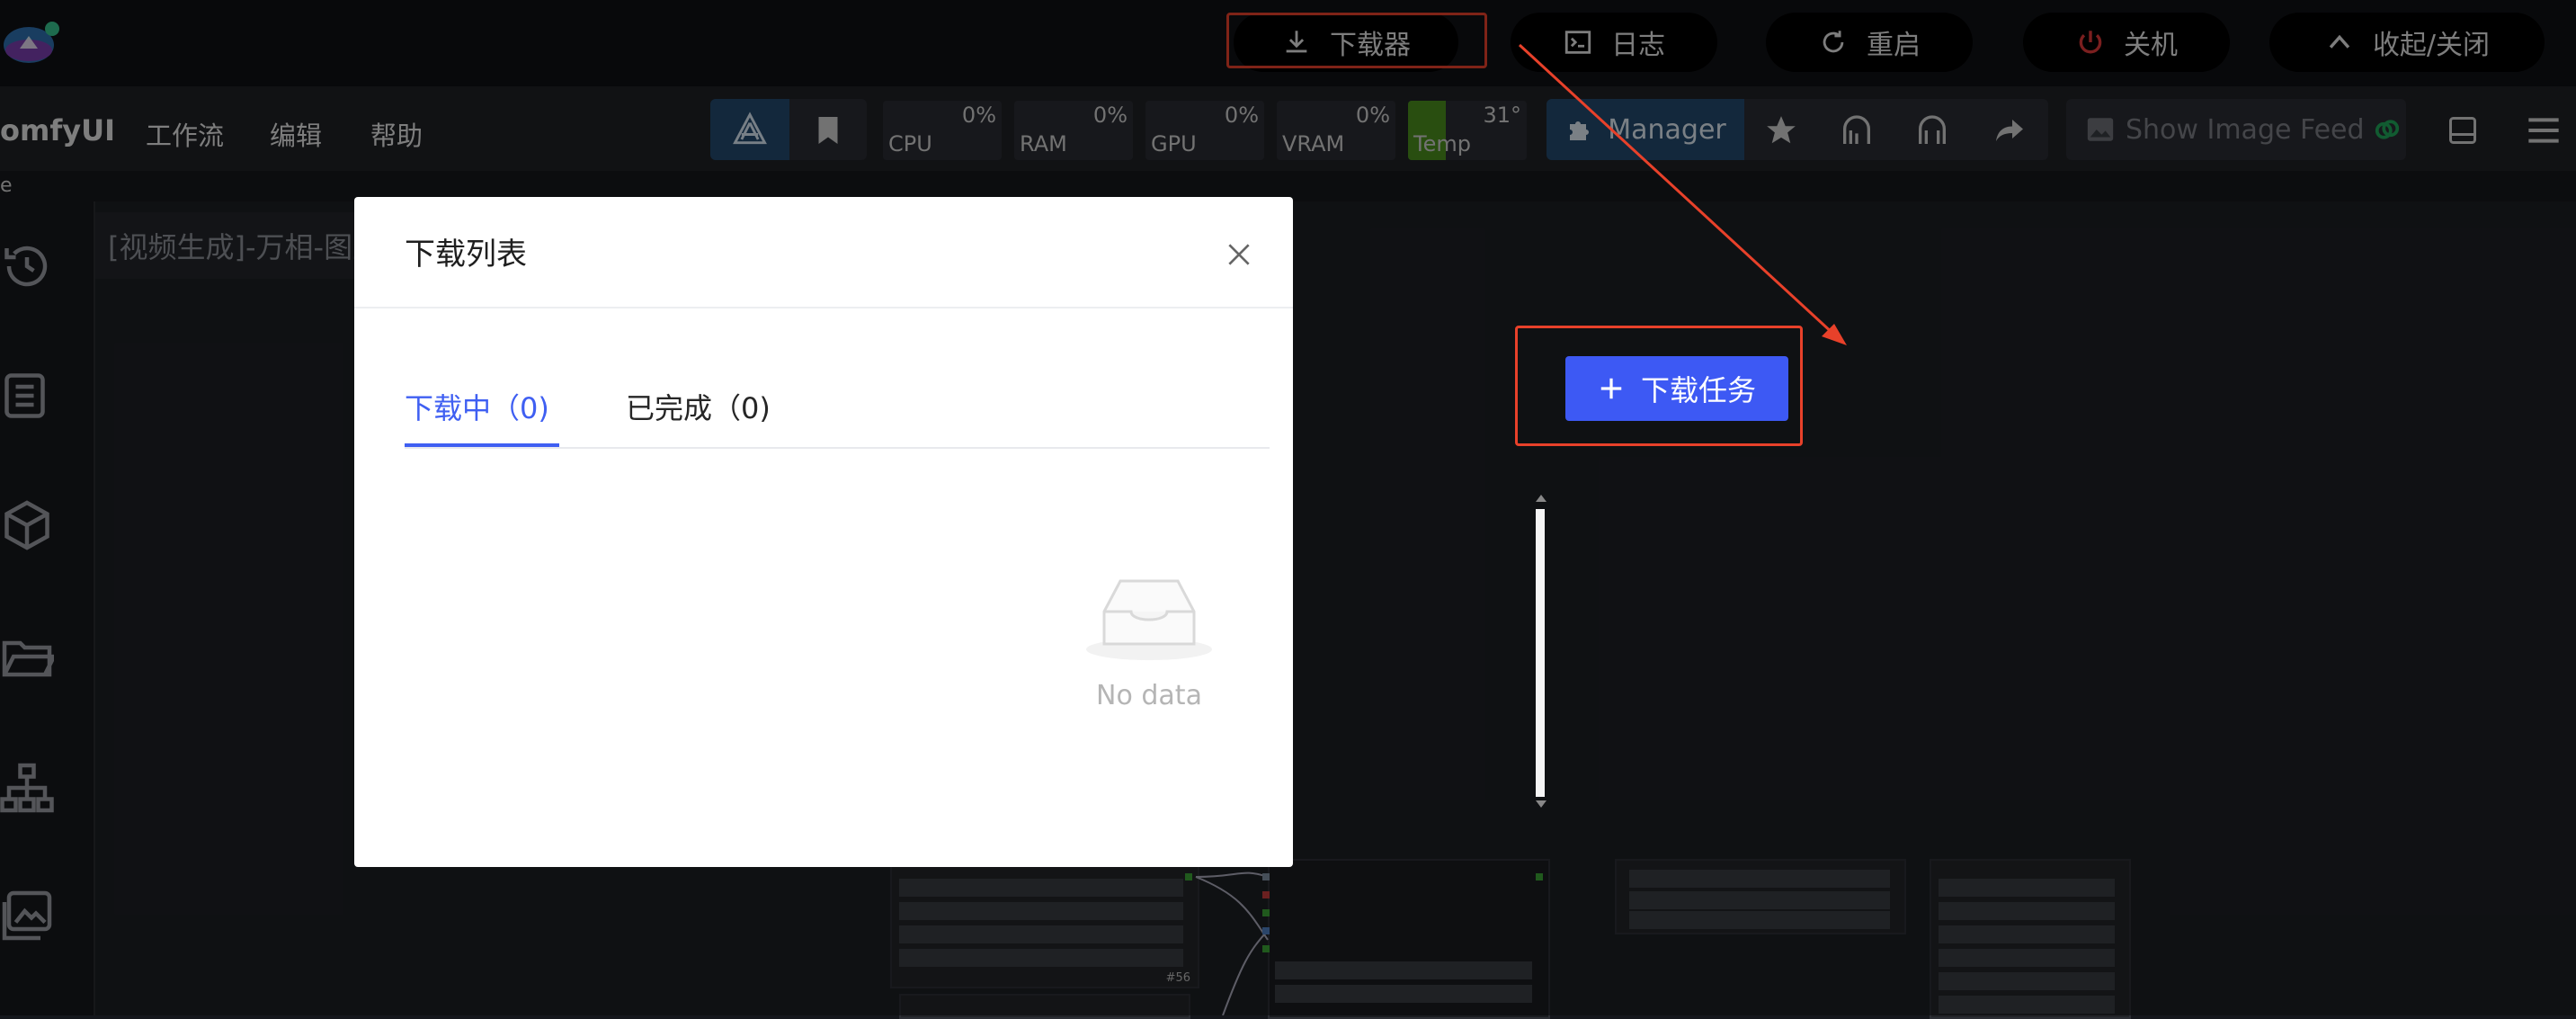  What do you see at coordinates (1659, 386) in the screenshot?
I see `add-task-highlight` at bounding box center [1659, 386].